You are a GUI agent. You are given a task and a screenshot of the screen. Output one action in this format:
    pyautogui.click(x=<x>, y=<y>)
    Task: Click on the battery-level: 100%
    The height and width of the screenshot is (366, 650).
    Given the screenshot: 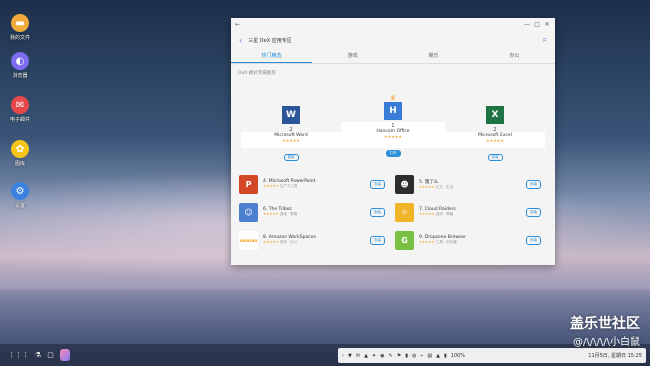 What is the action you would take?
    pyautogui.click(x=457, y=355)
    